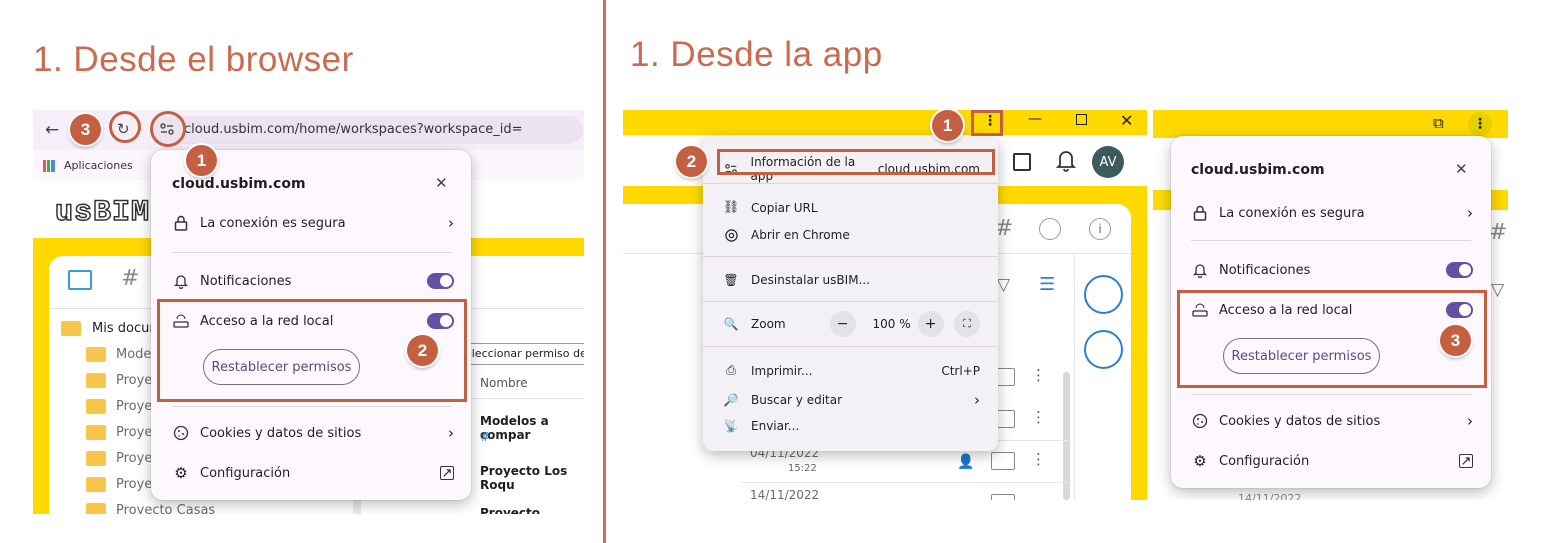  Describe the element at coordinates (960, 370) in the screenshot. I see `print-shortcut: Ctrl+P` at that location.